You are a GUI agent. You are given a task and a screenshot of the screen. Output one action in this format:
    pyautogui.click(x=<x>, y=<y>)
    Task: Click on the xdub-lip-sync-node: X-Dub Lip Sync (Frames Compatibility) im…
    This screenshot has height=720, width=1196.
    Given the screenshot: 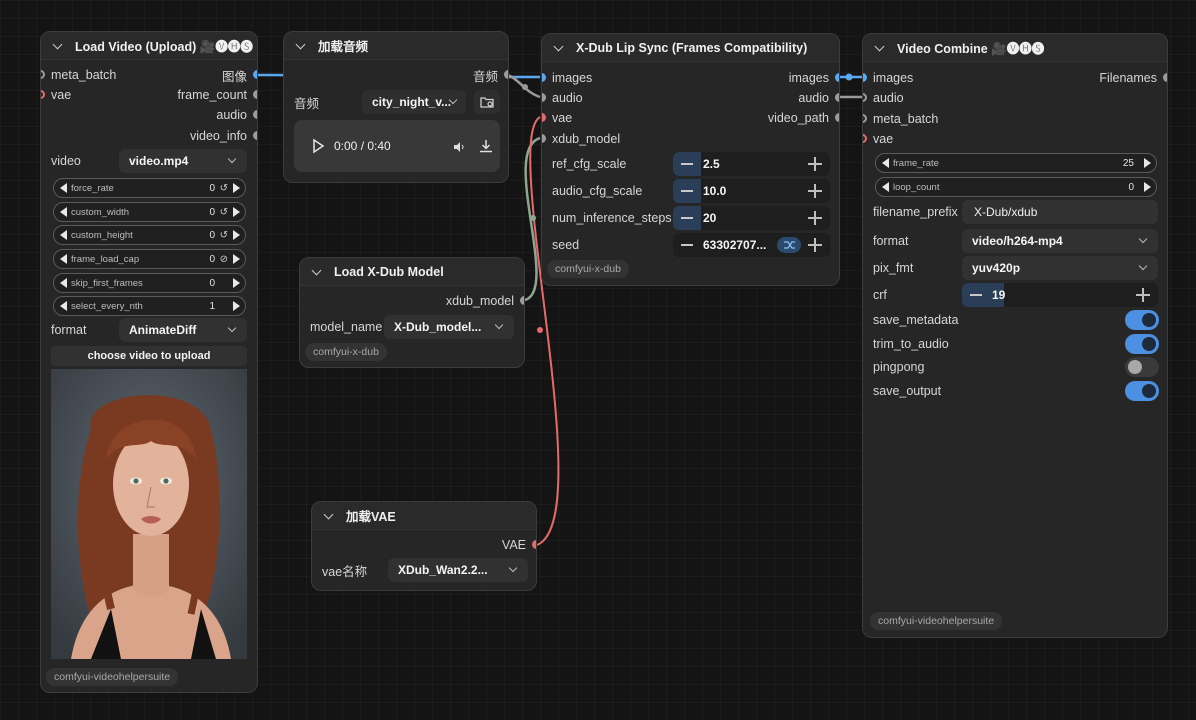 What is the action you would take?
    pyautogui.click(x=690, y=159)
    